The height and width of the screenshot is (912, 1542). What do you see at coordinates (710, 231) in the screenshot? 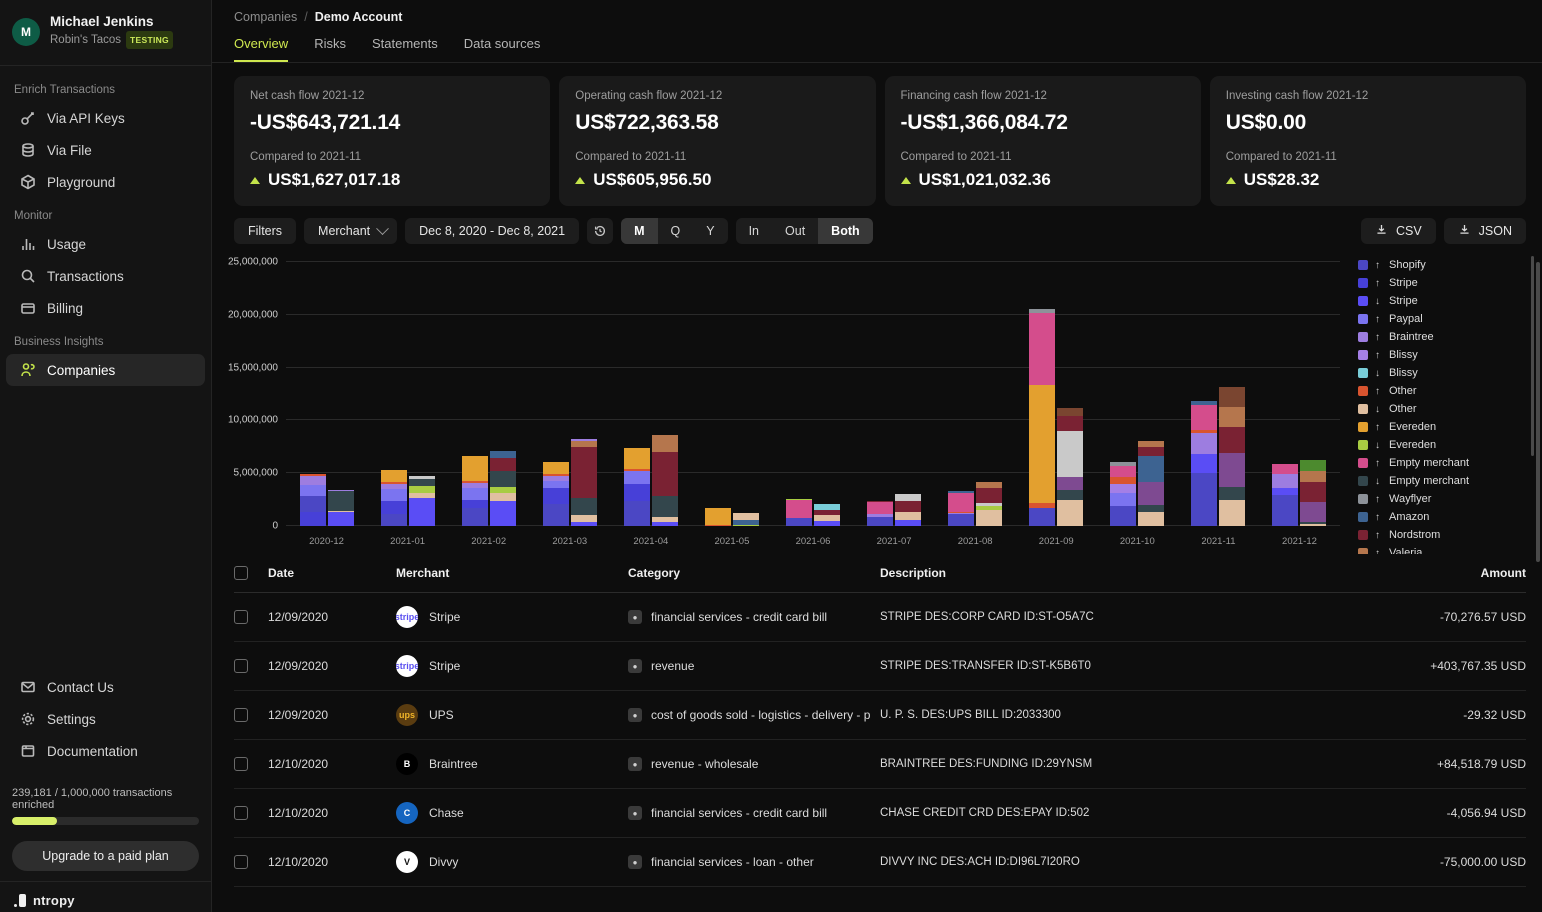
I see `period-option-y: Y` at bounding box center [710, 231].